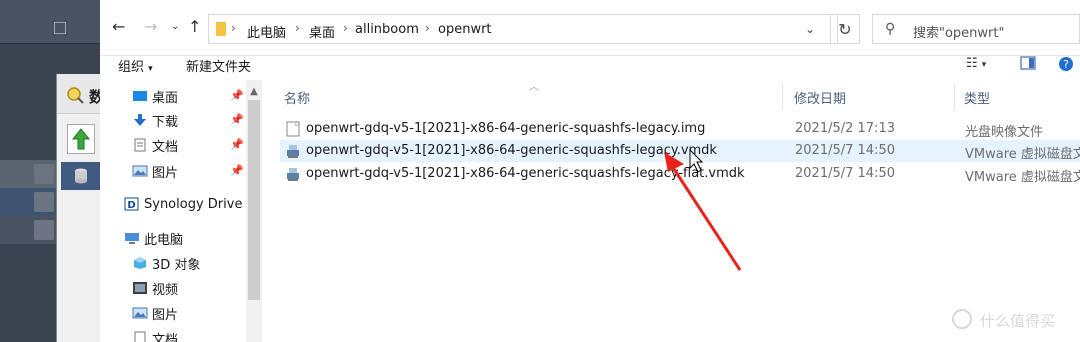  Describe the element at coordinates (118, 26) in the screenshot. I see `back-arrow-icon: ←` at that location.